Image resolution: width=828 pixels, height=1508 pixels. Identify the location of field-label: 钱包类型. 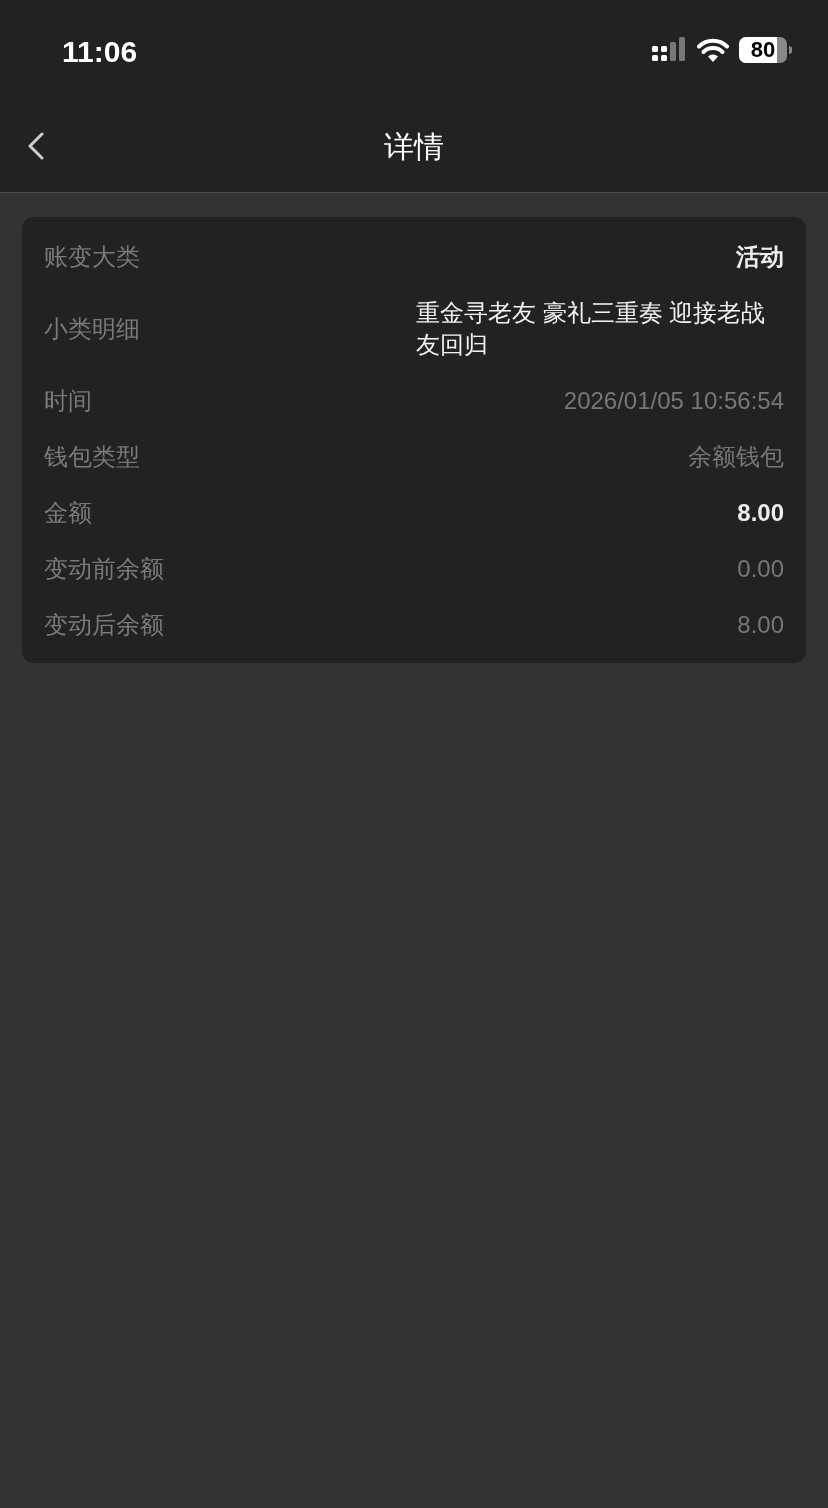
(92, 457).